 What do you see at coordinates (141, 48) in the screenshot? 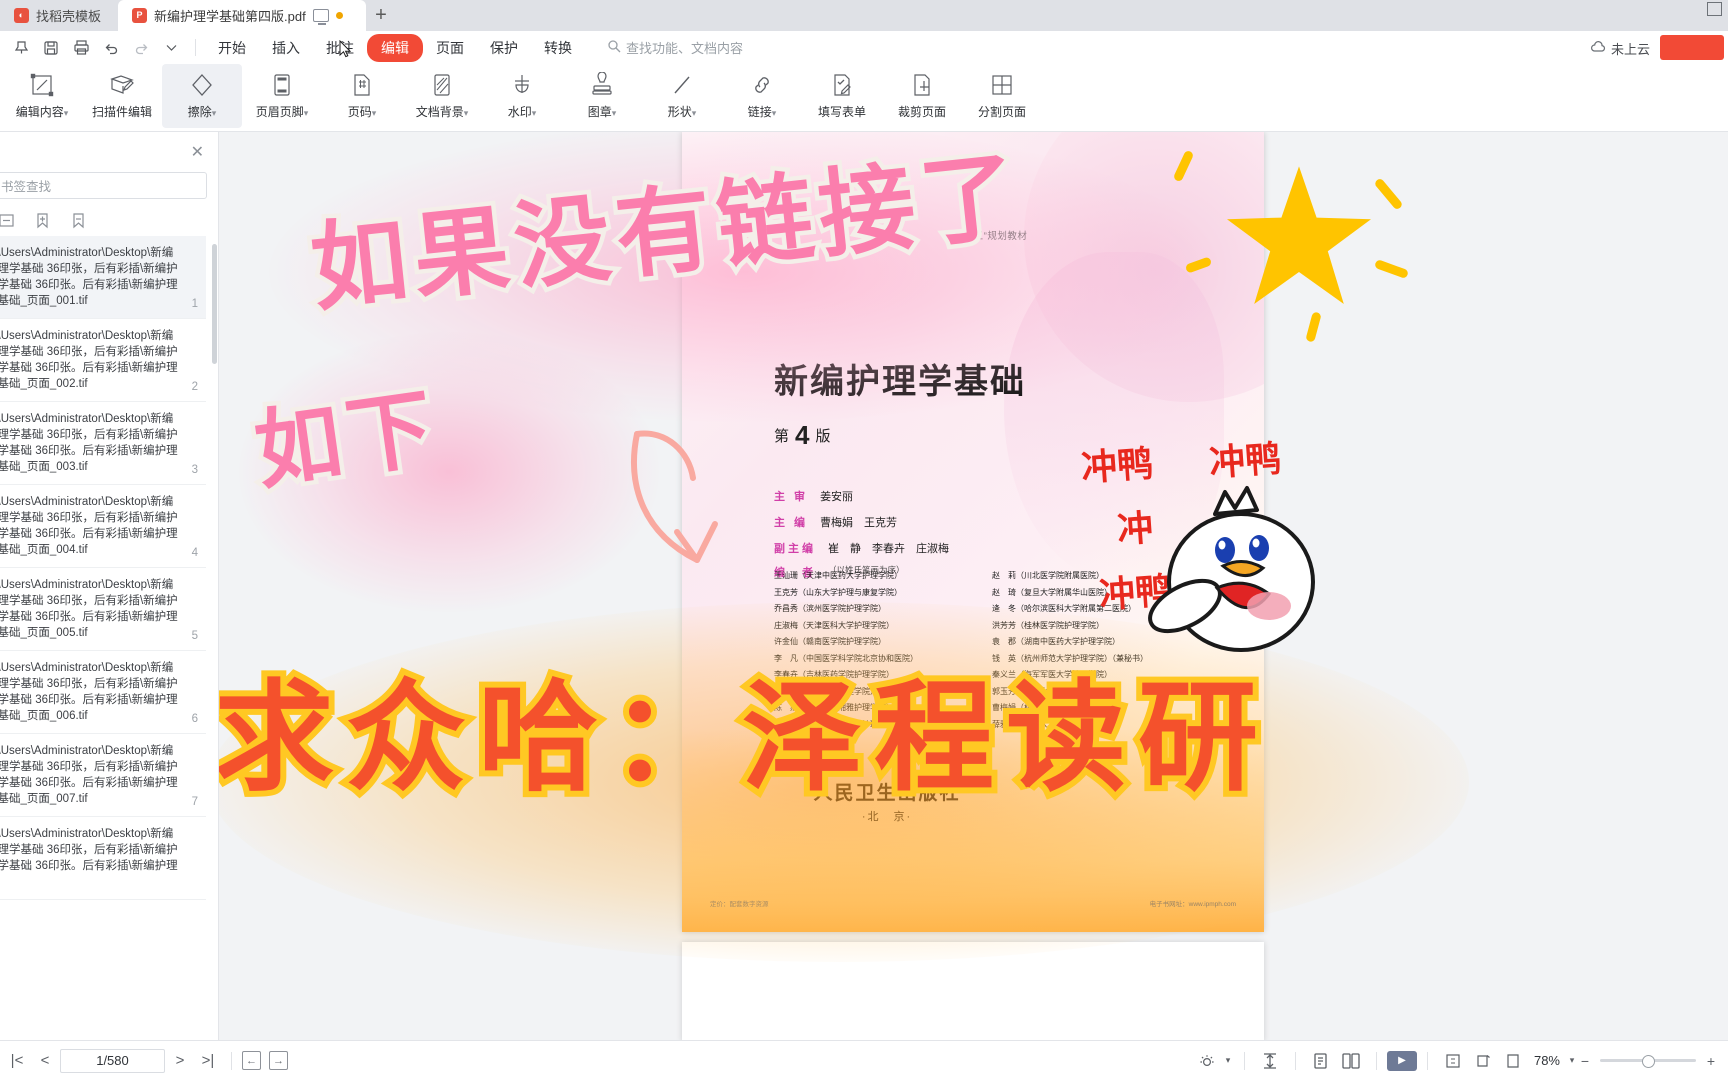
I see `redo-icon` at bounding box center [141, 48].